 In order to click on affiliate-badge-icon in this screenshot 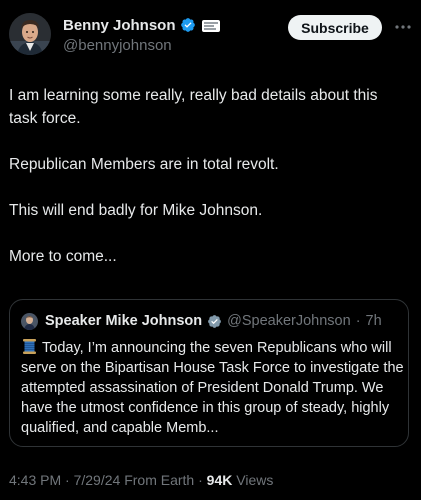, I will do `click(210, 25)`.